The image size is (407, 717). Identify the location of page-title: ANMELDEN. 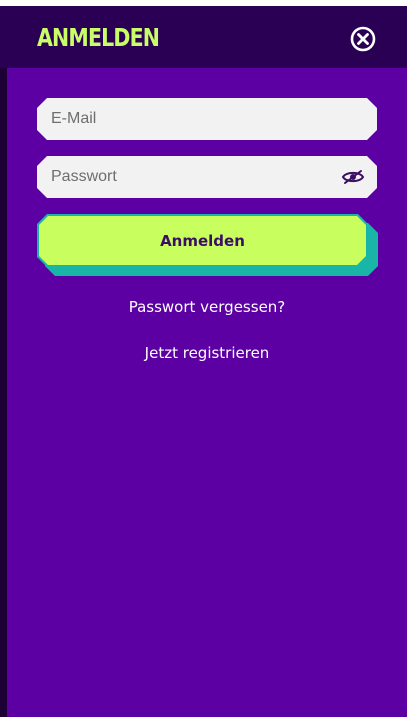
(98, 37).